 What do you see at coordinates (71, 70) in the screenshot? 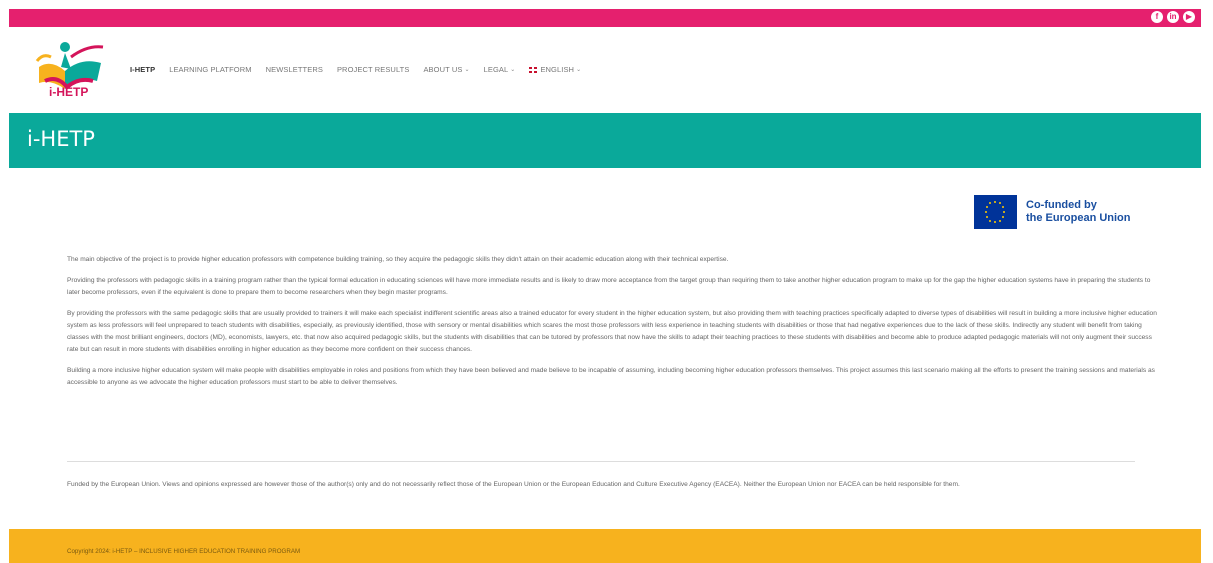
I see `site-logo: i-HETP` at bounding box center [71, 70].